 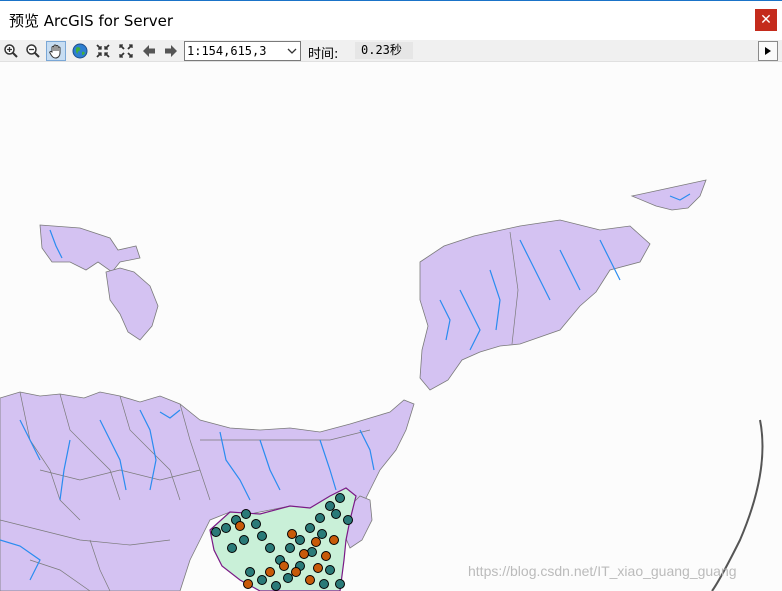 I want to click on fixed-zoom-out-icon, so click(x=126, y=51).